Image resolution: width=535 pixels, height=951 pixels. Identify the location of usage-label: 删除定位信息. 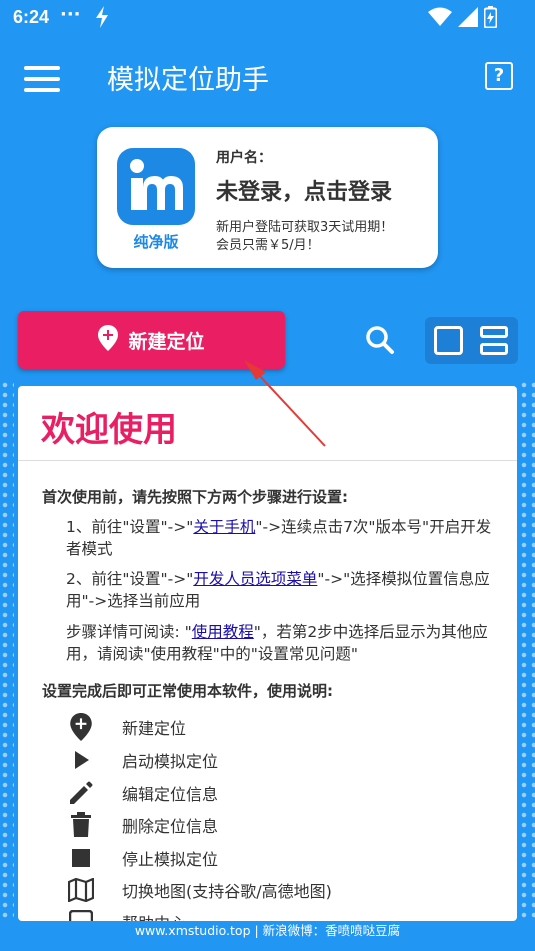
(170, 826).